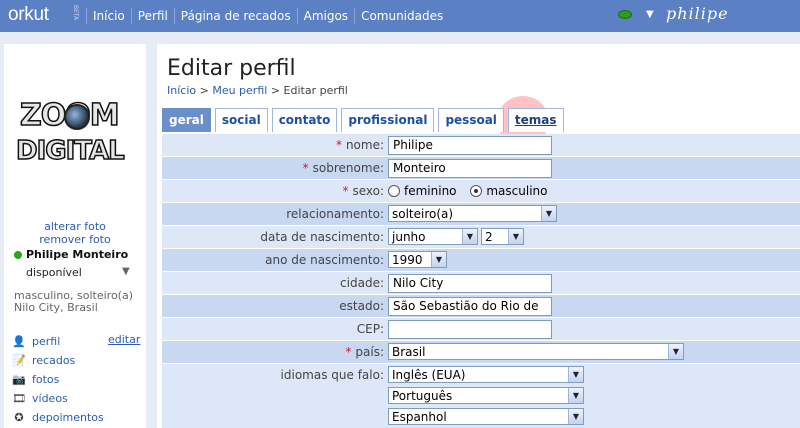 The image size is (800, 428). I want to click on breadcrumb-current: Editar perfil, so click(315, 90).